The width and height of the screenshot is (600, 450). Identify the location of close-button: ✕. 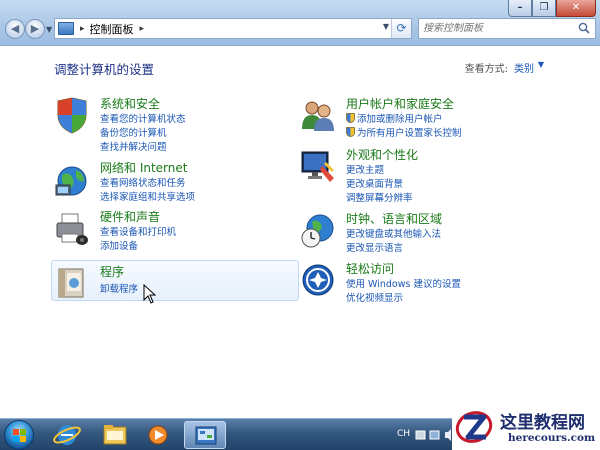
(576, 8).